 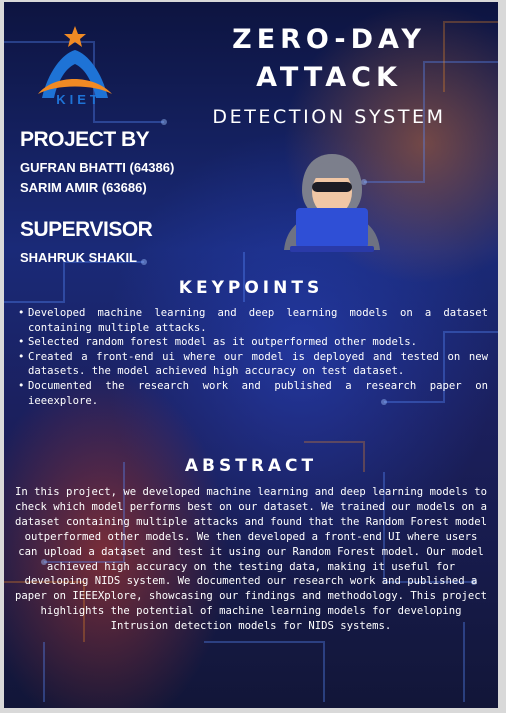 I want to click on keypoints-heading: KEYPOINTS, so click(x=251, y=288).